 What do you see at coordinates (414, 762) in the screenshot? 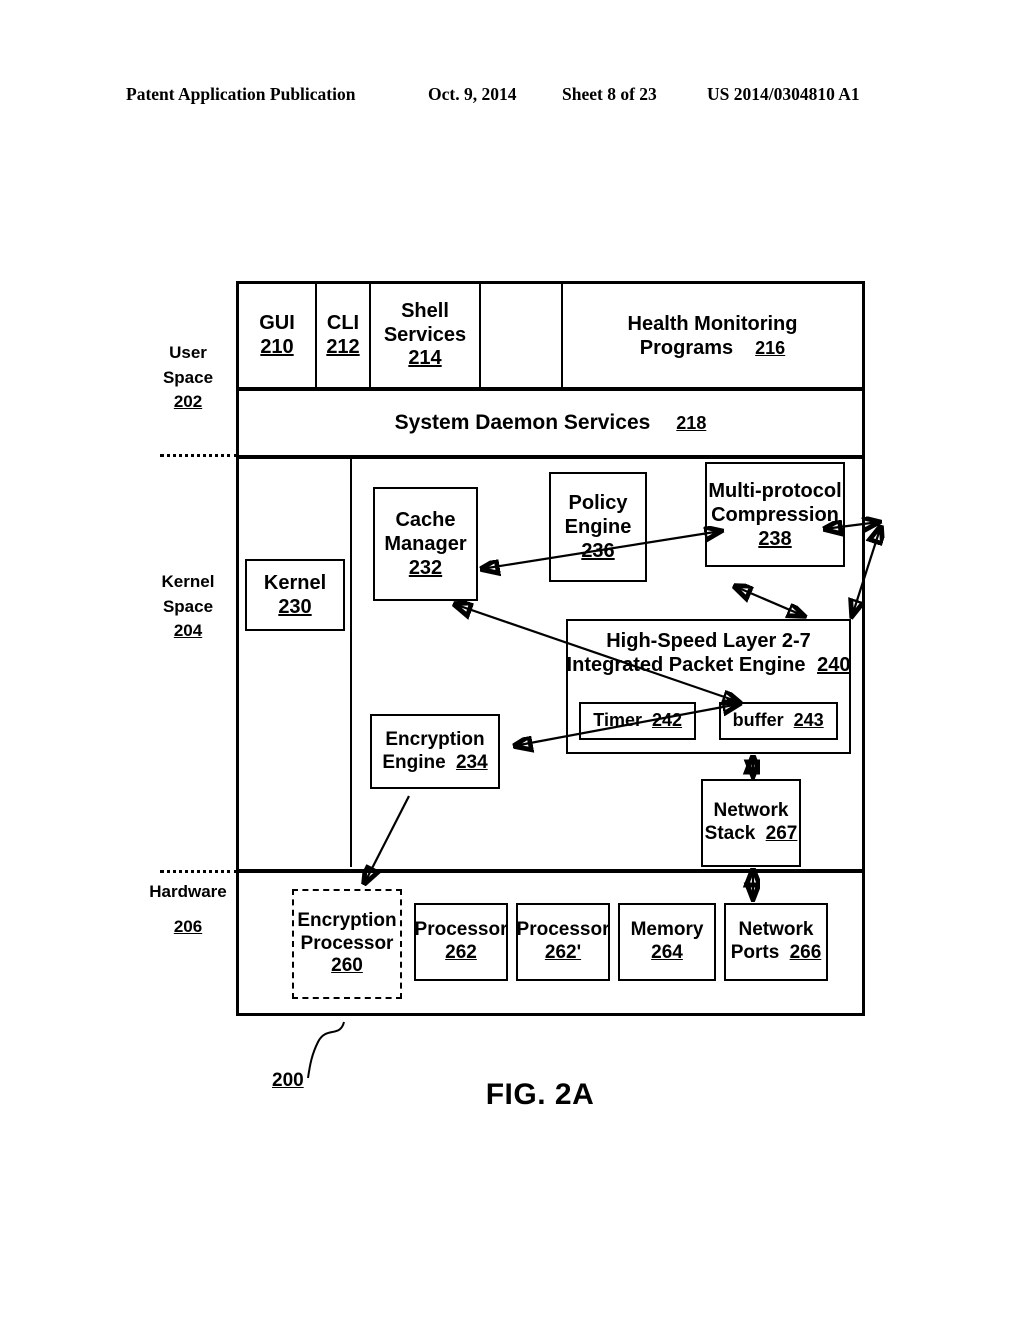
I see `encryption-engine-line2: Engine` at bounding box center [414, 762].